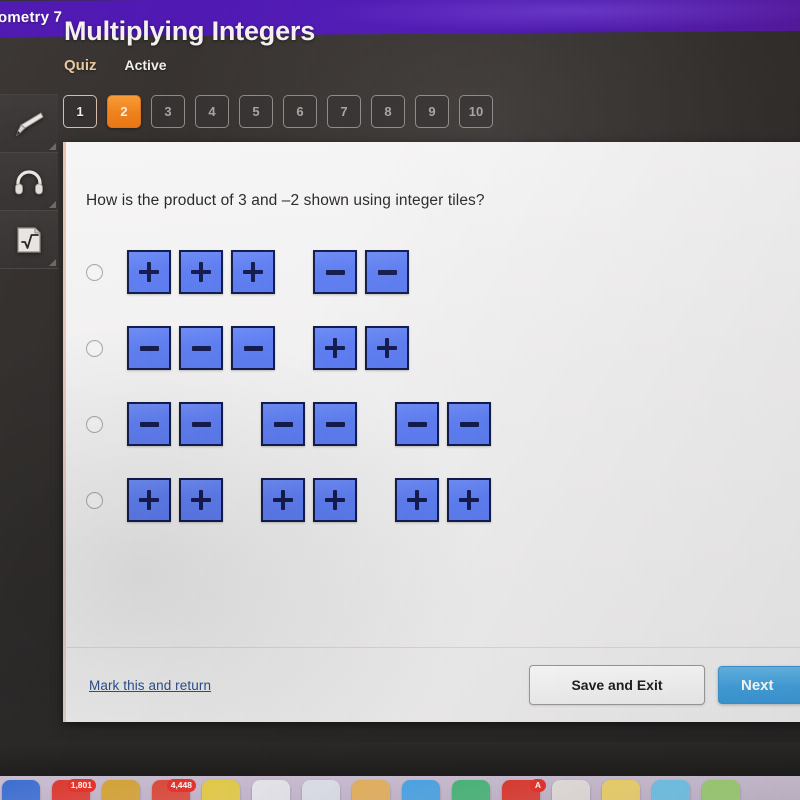  I want to click on dock-icon: 4,448, so click(174, 789).